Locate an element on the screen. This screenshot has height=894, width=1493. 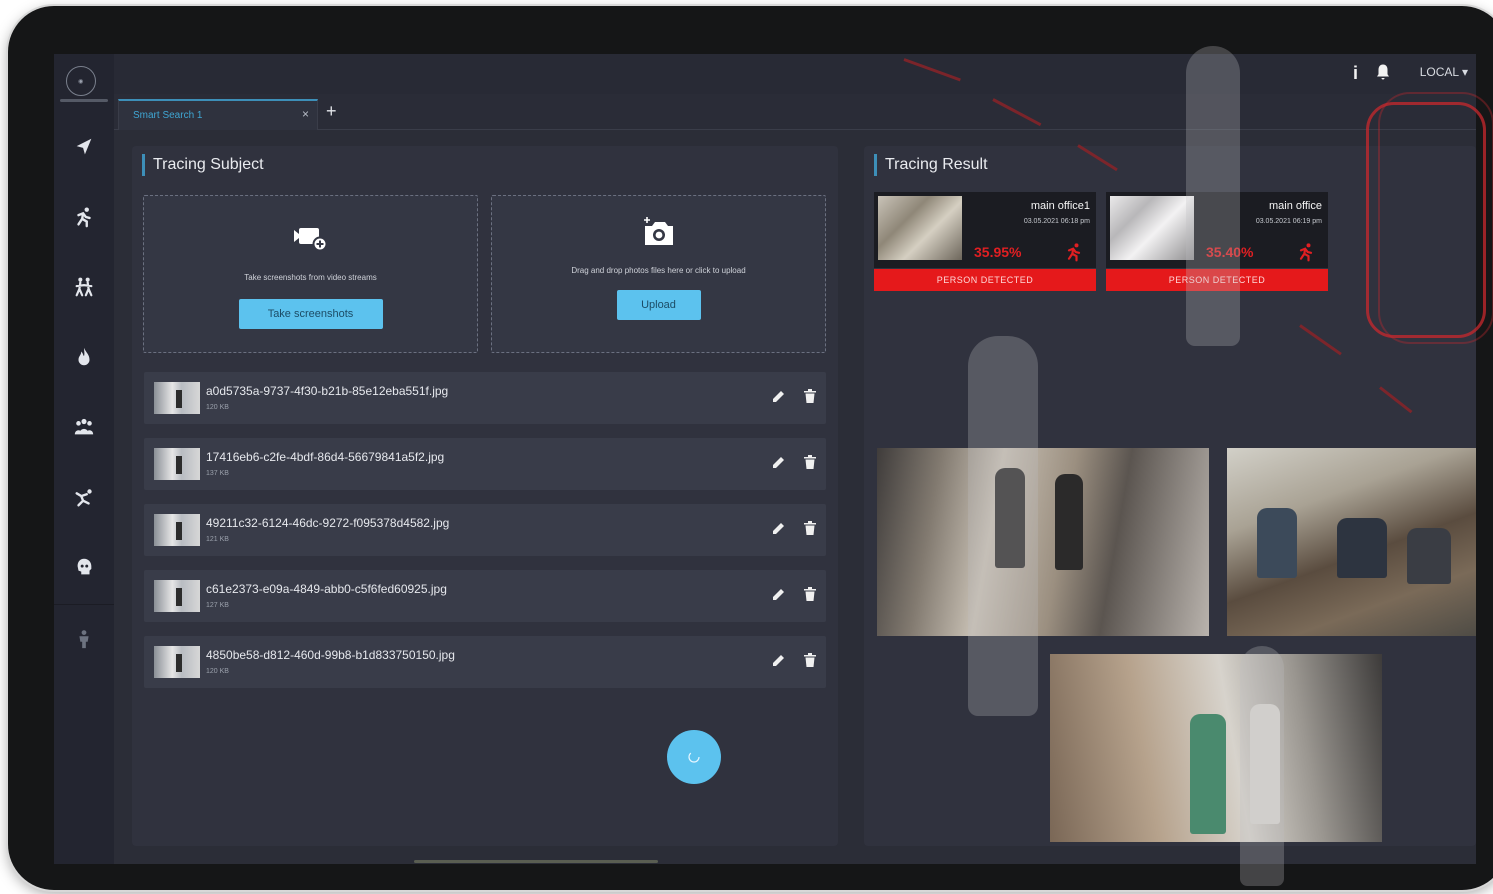
take-screenshots-button: Take screenshots is located at coordinates (310, 314).